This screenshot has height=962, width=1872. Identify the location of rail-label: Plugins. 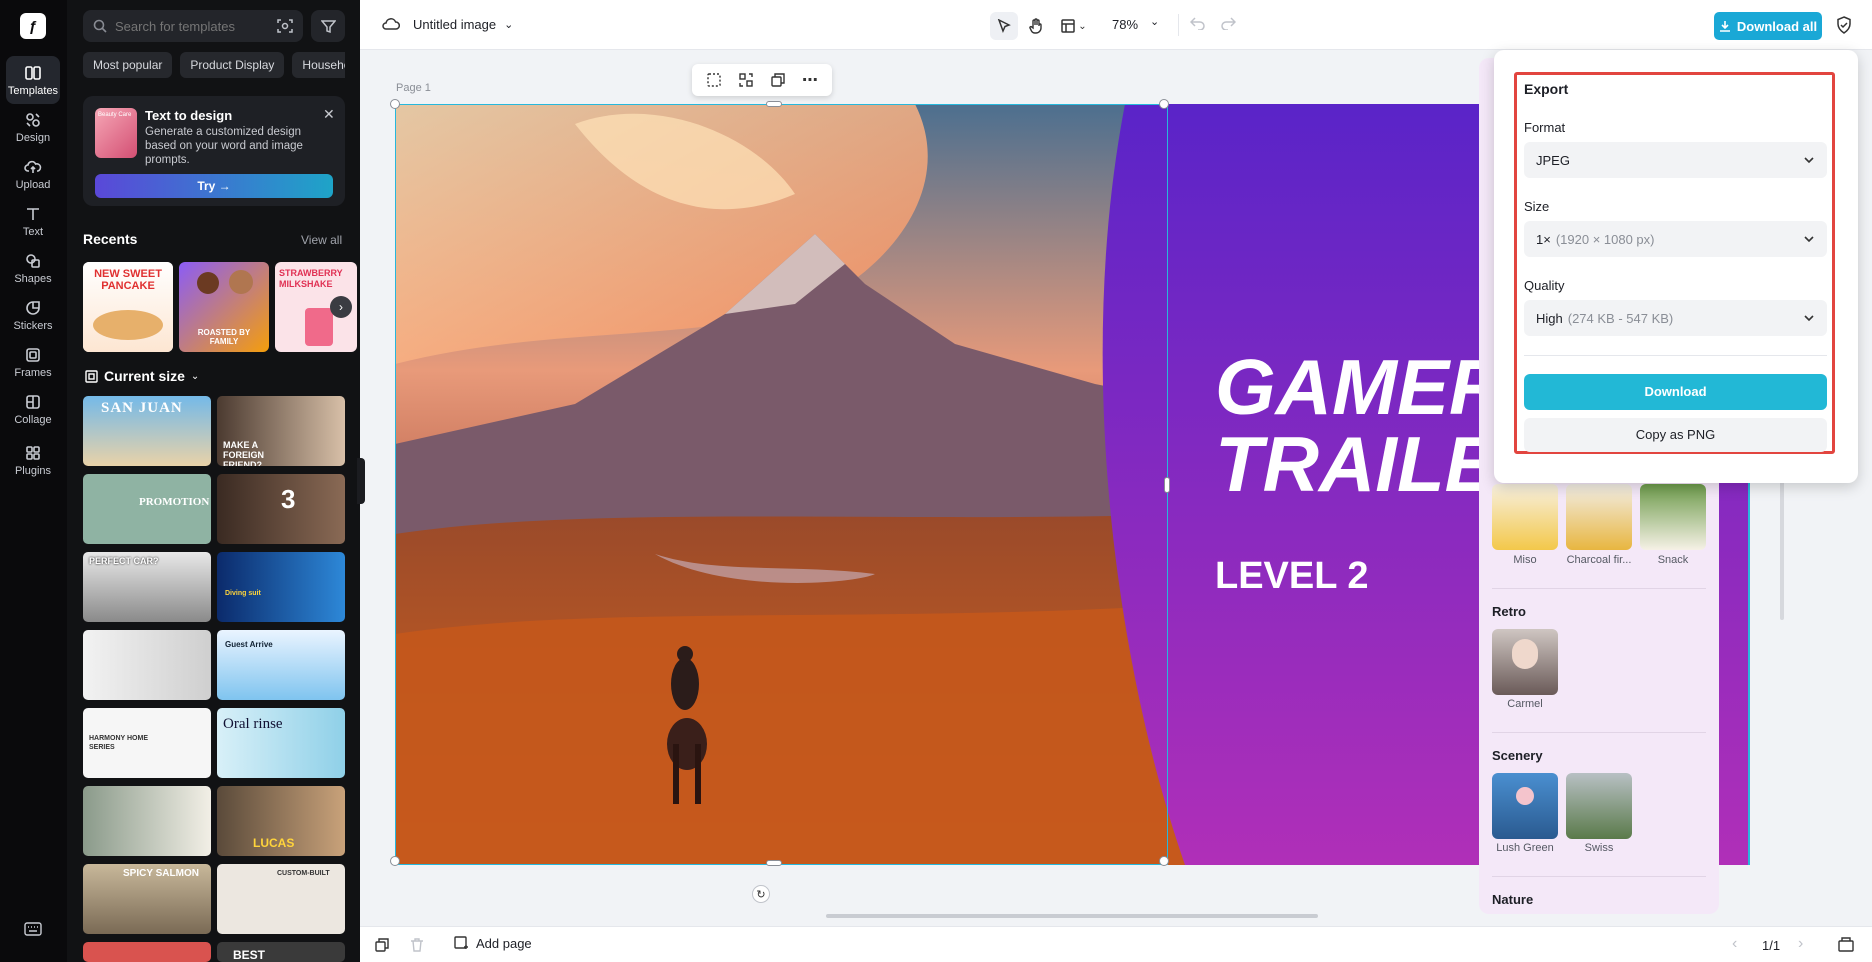
(33, 470).